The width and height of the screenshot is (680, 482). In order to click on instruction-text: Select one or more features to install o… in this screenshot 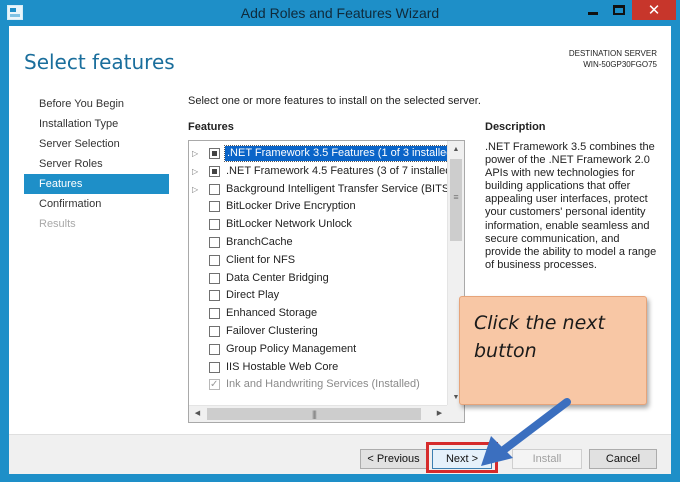, I will do `click(334, 101)`.